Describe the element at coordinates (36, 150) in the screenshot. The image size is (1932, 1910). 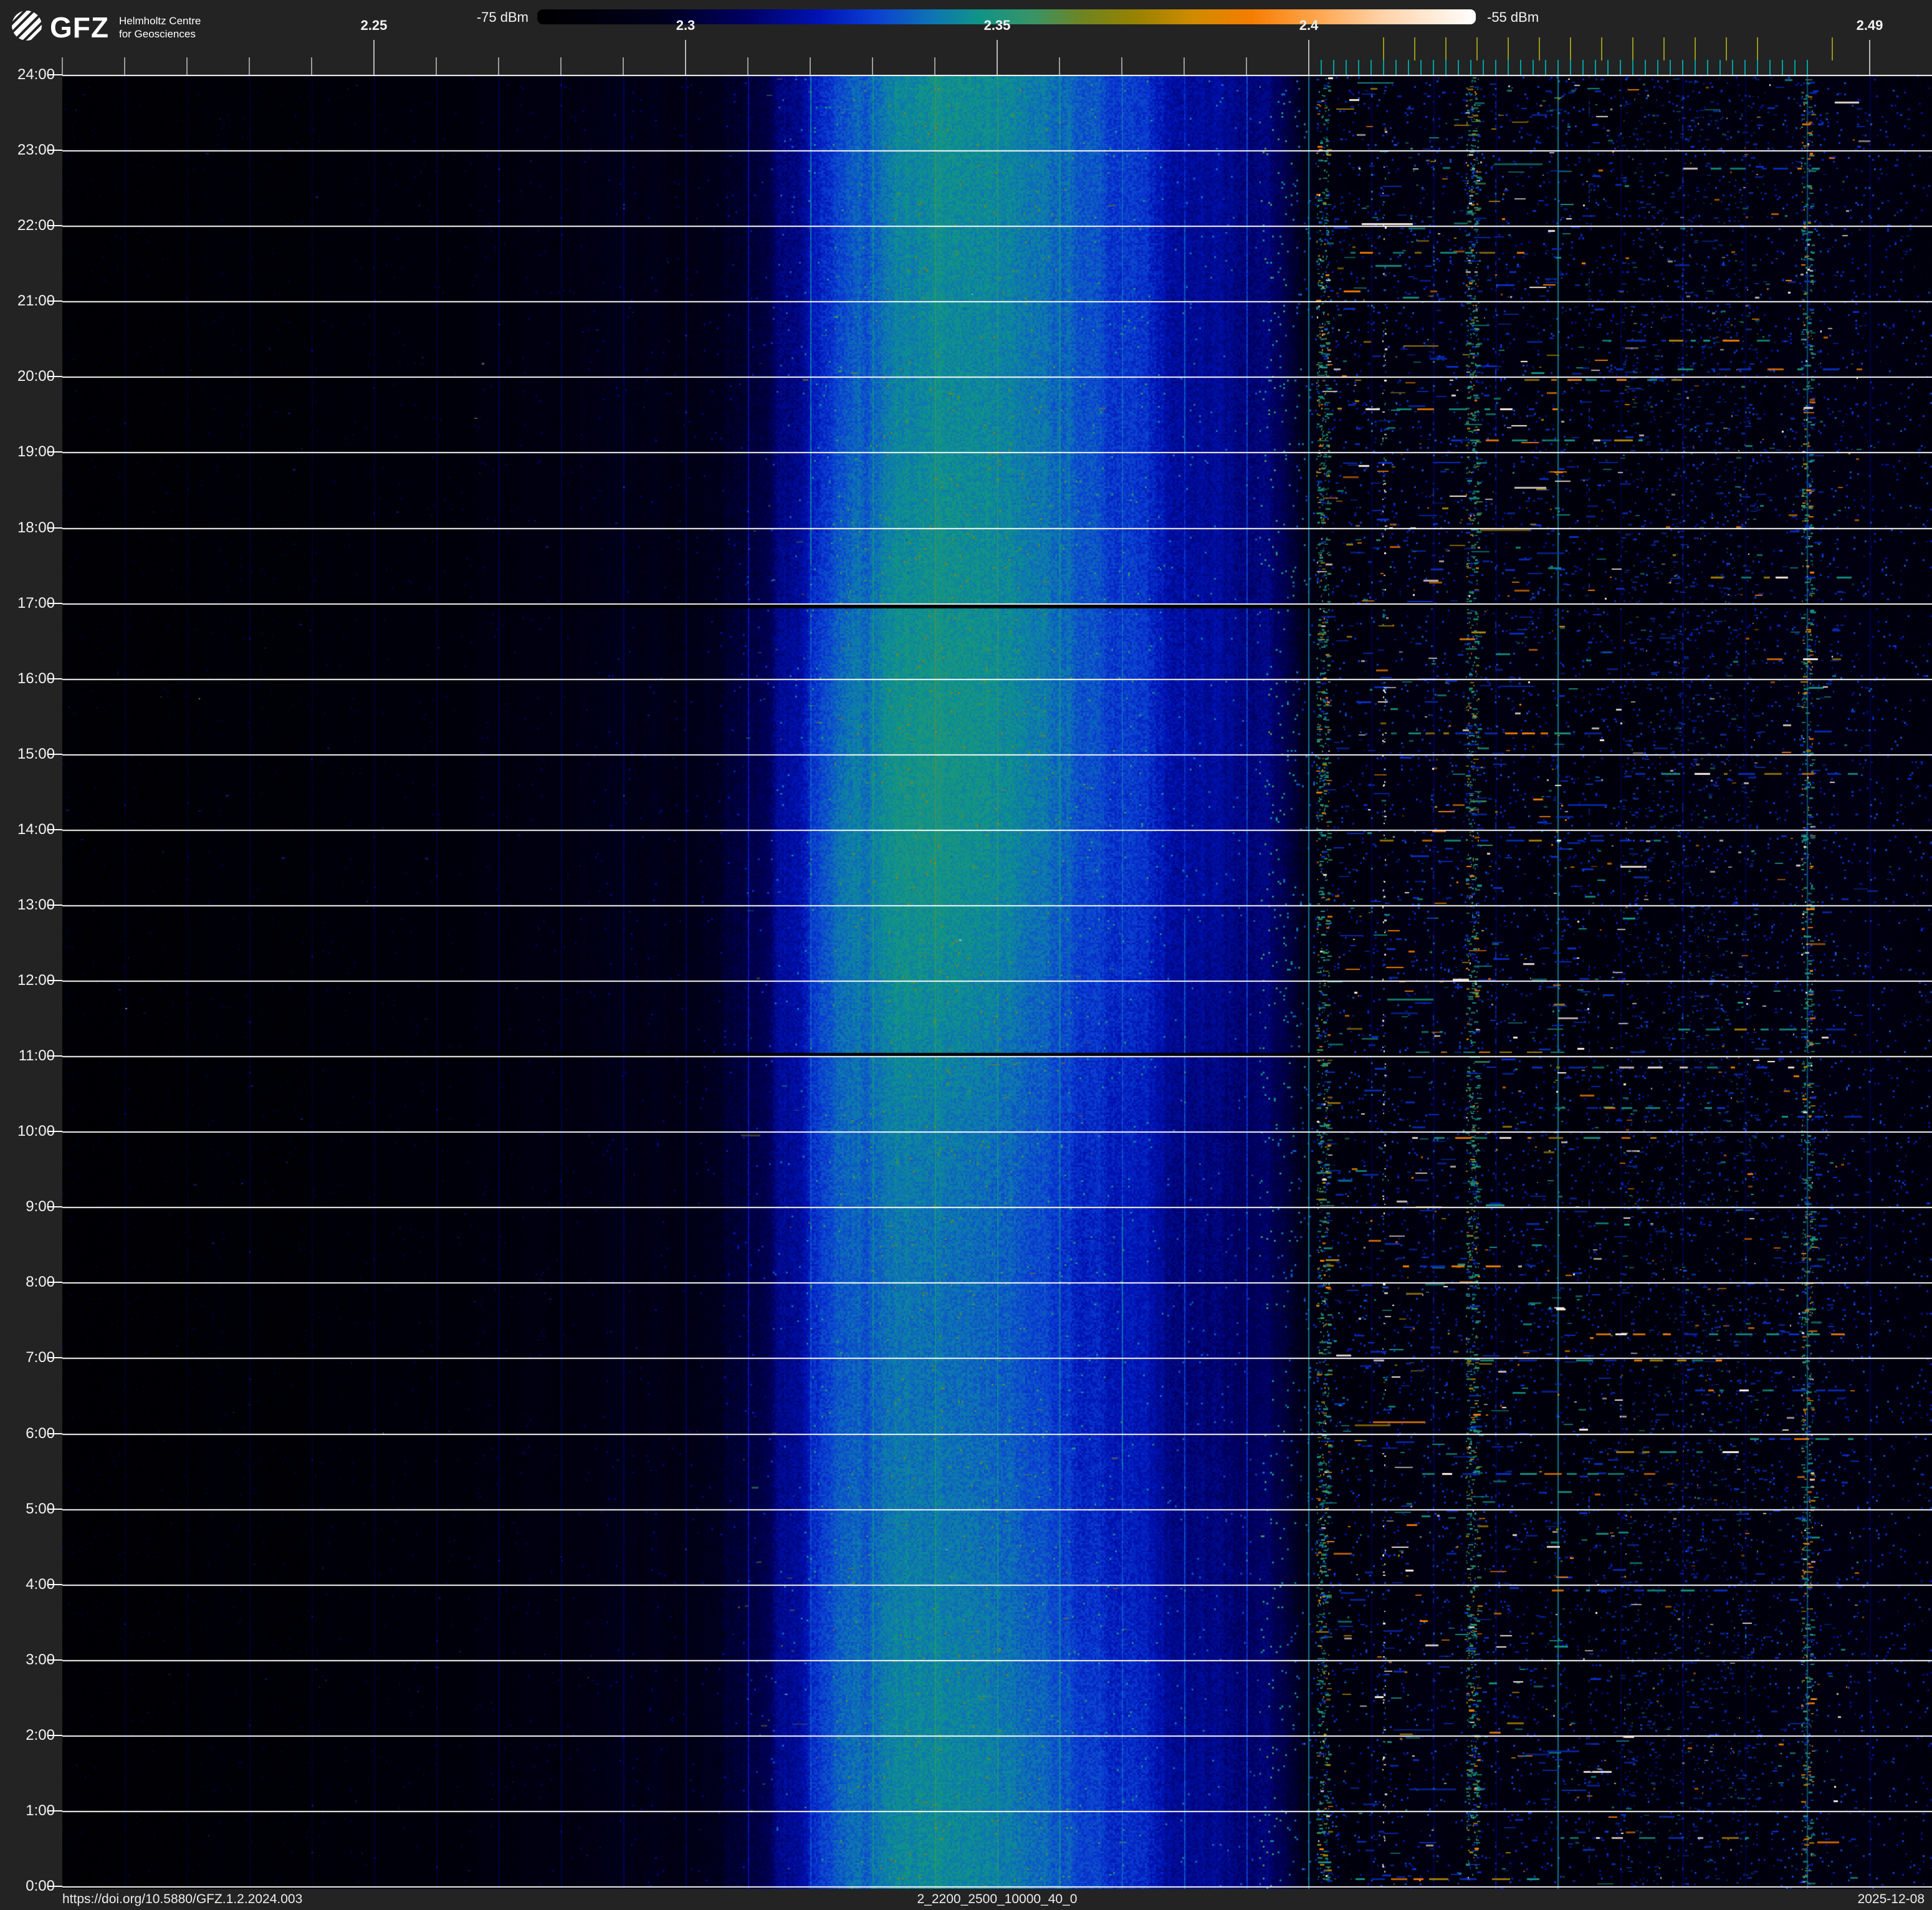
I see `time-label: 23:00` at that location.